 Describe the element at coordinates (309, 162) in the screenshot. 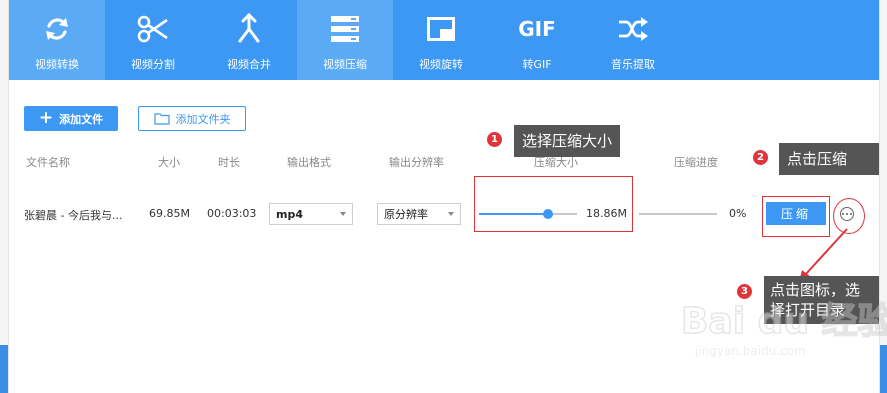

I see `header-output-format: 输出格式` at that location.